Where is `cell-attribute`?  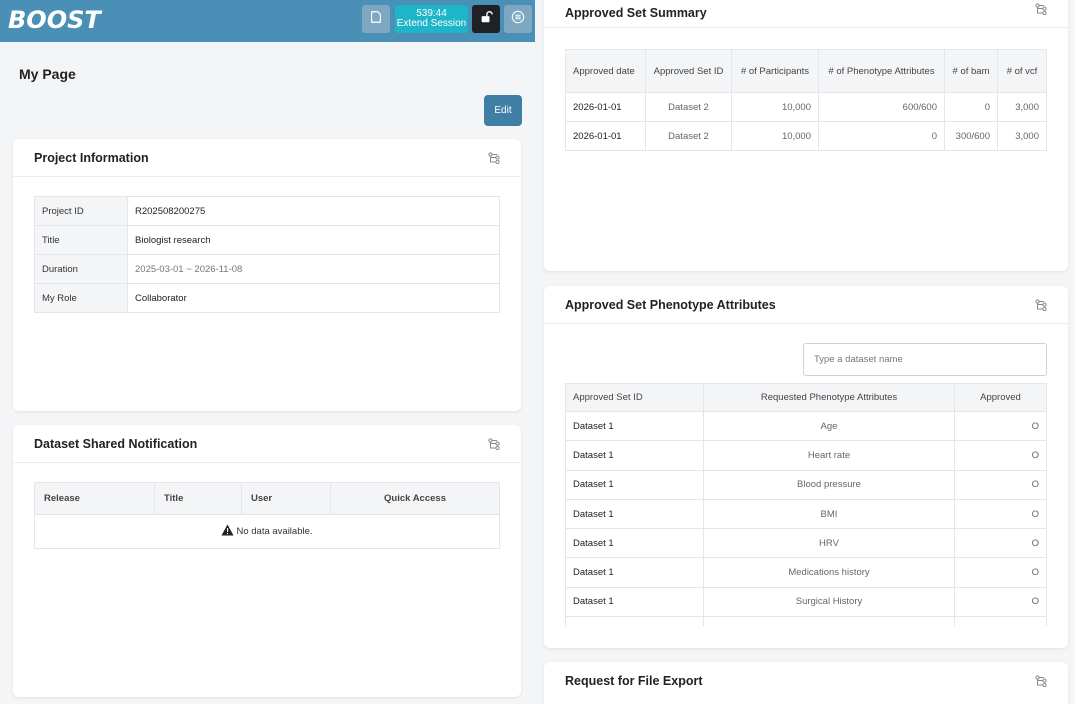
cell-attribute is located at coordinates (829, 621).